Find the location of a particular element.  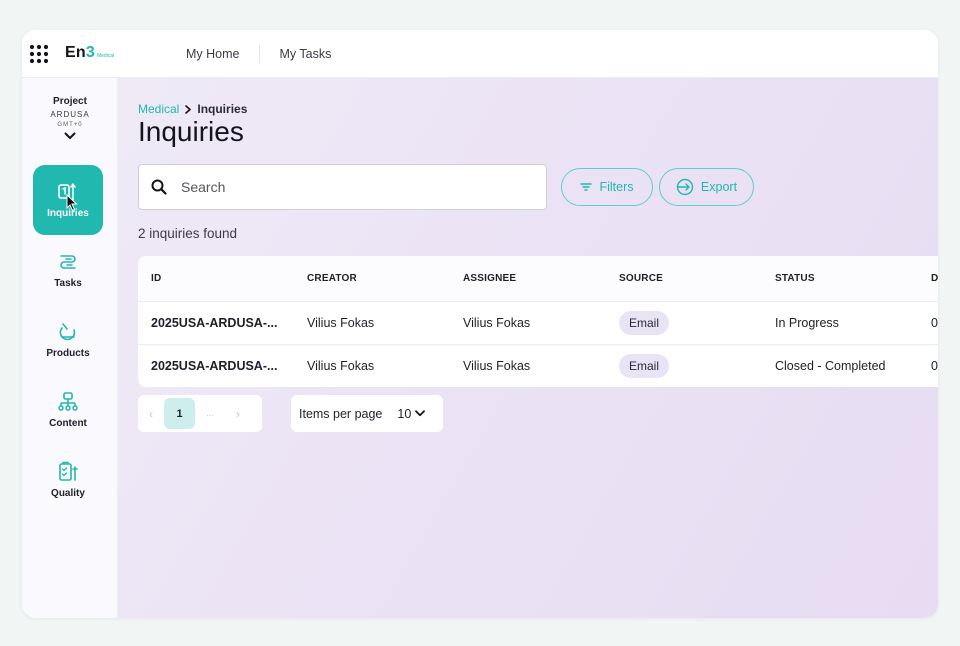

top-nav: My Home My Tasks is located at coordinates (268, 54).